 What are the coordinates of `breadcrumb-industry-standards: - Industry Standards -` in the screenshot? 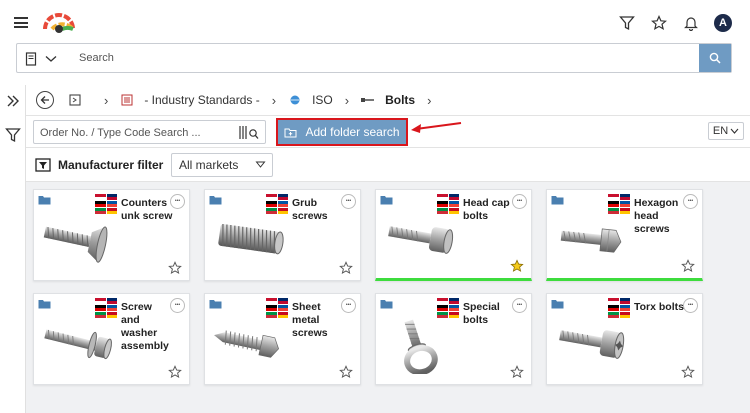 It's located at (190, 100).